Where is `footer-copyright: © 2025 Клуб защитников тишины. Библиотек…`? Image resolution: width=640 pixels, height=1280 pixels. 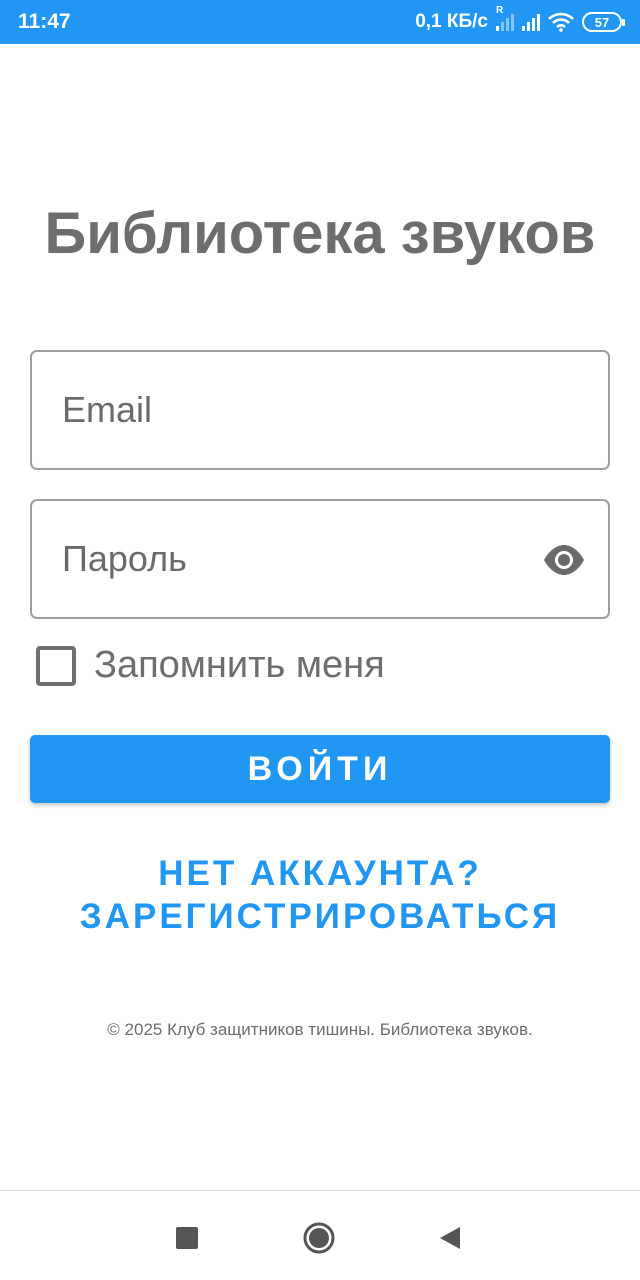 footer-copyright: © 2025 Клуб защитников тишины. Библиотек… is located at coordinates (320, 1029).